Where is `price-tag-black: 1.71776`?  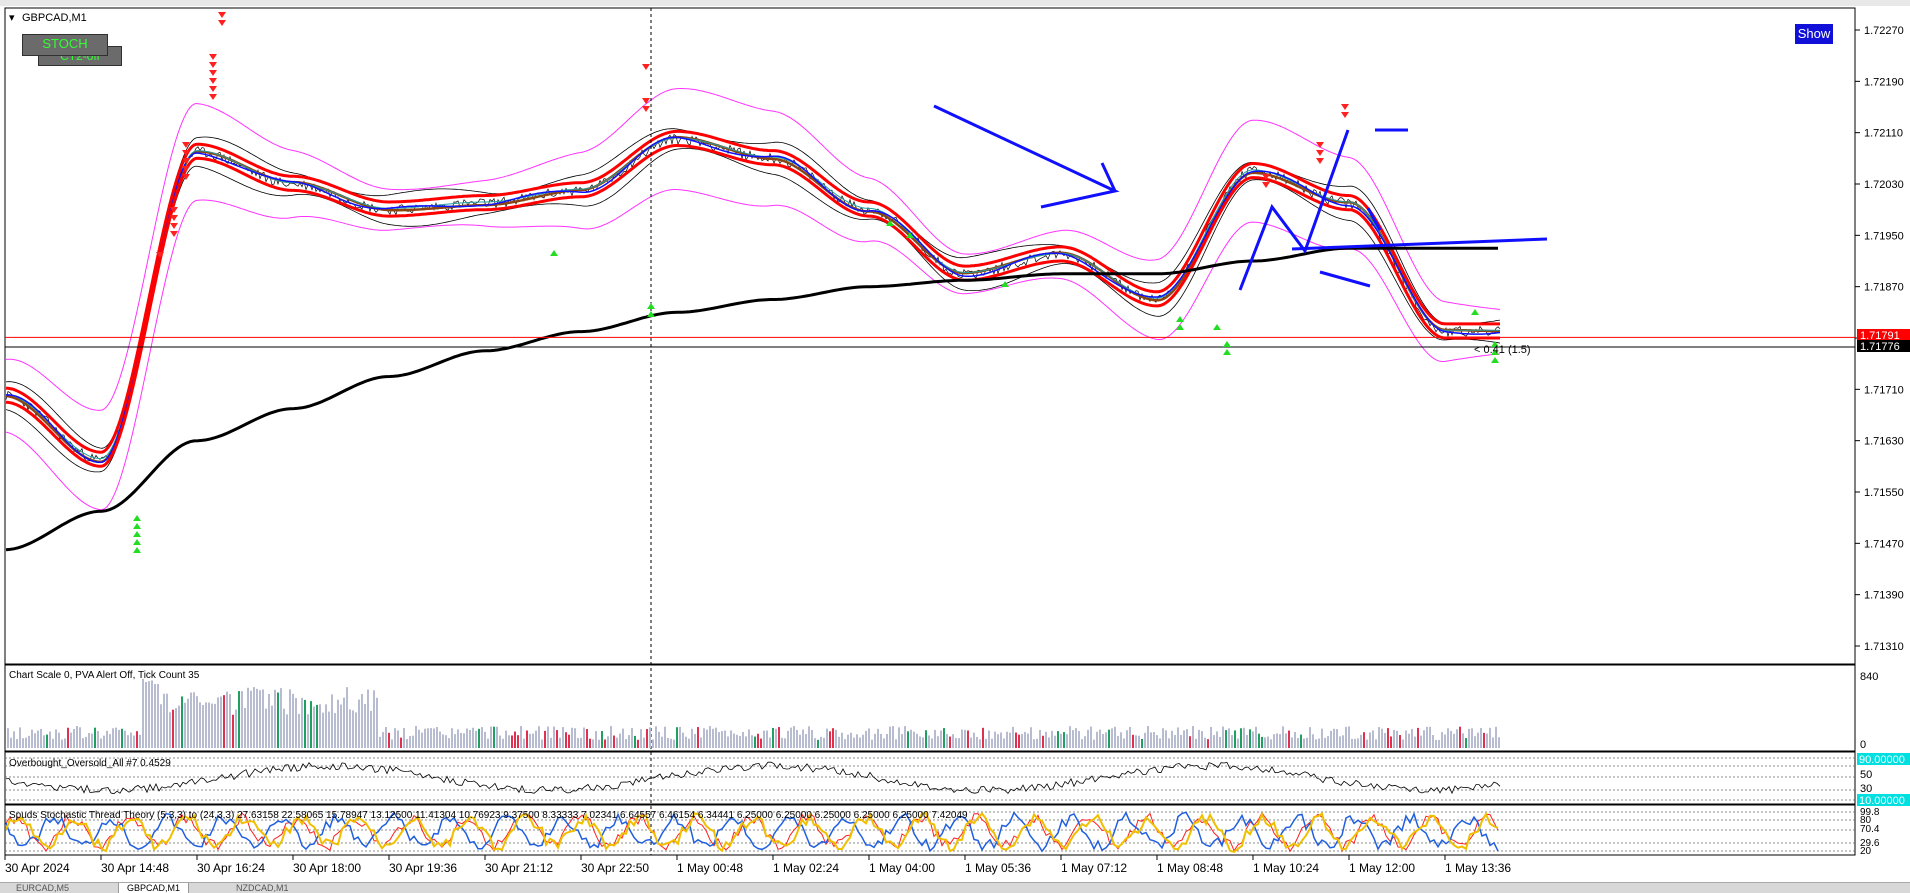
price-tag-black: 1.71776 is located at coordinates (1880, 347).